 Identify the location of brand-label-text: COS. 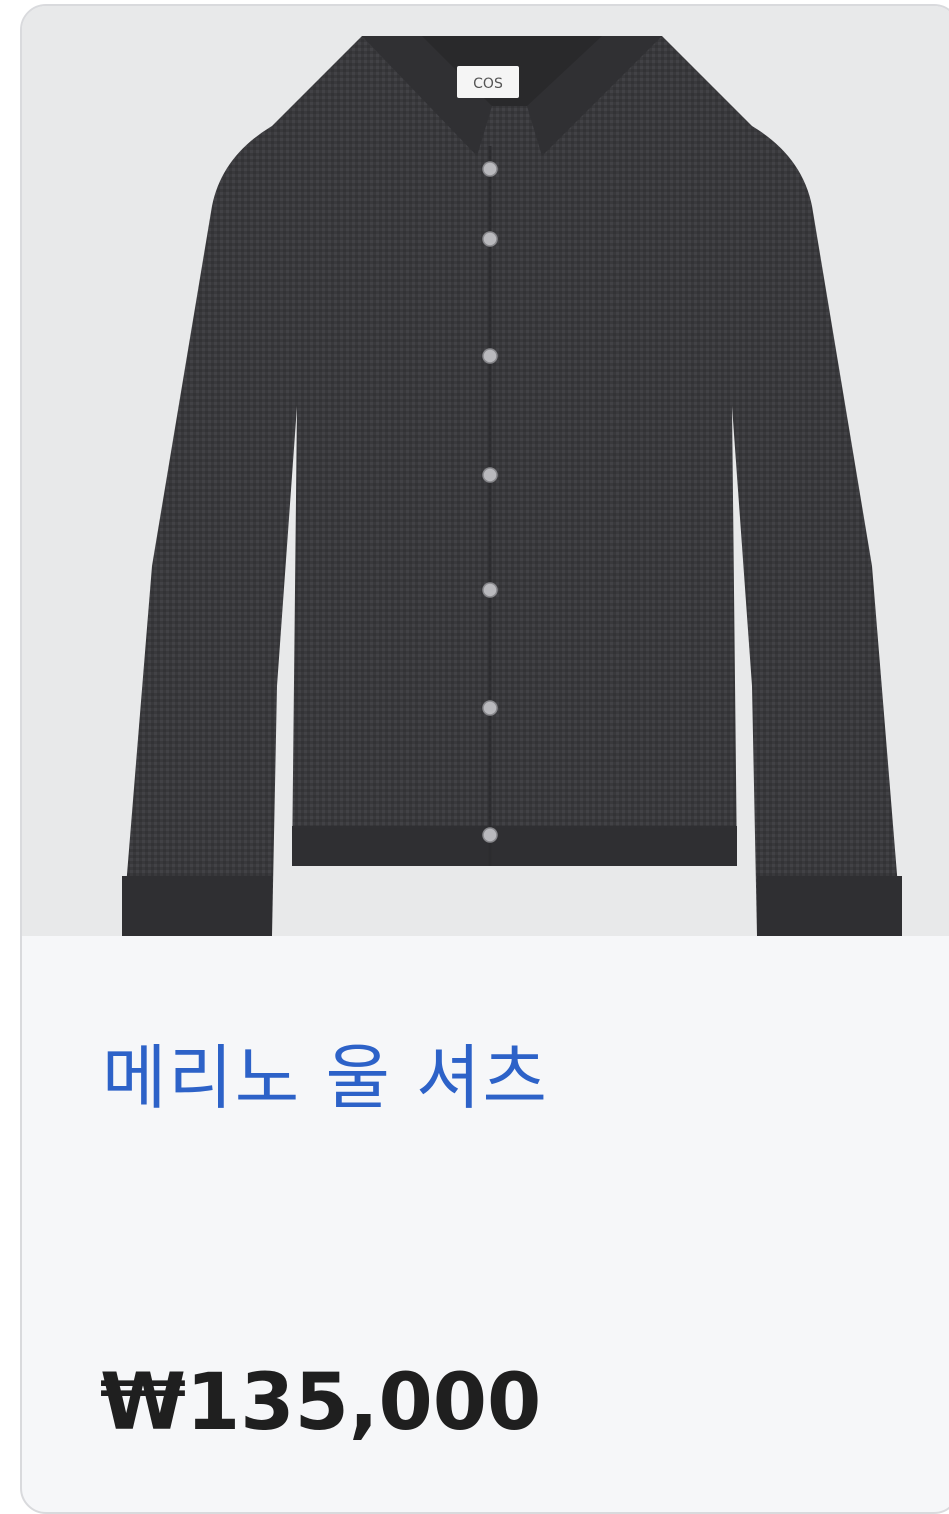
(488, 84).